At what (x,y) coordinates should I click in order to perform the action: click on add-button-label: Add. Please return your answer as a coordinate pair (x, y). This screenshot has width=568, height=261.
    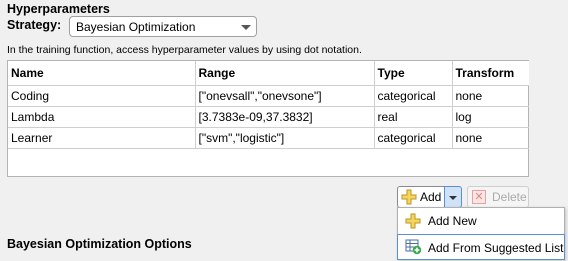
    Looking at the image, I should click on (431, 197).